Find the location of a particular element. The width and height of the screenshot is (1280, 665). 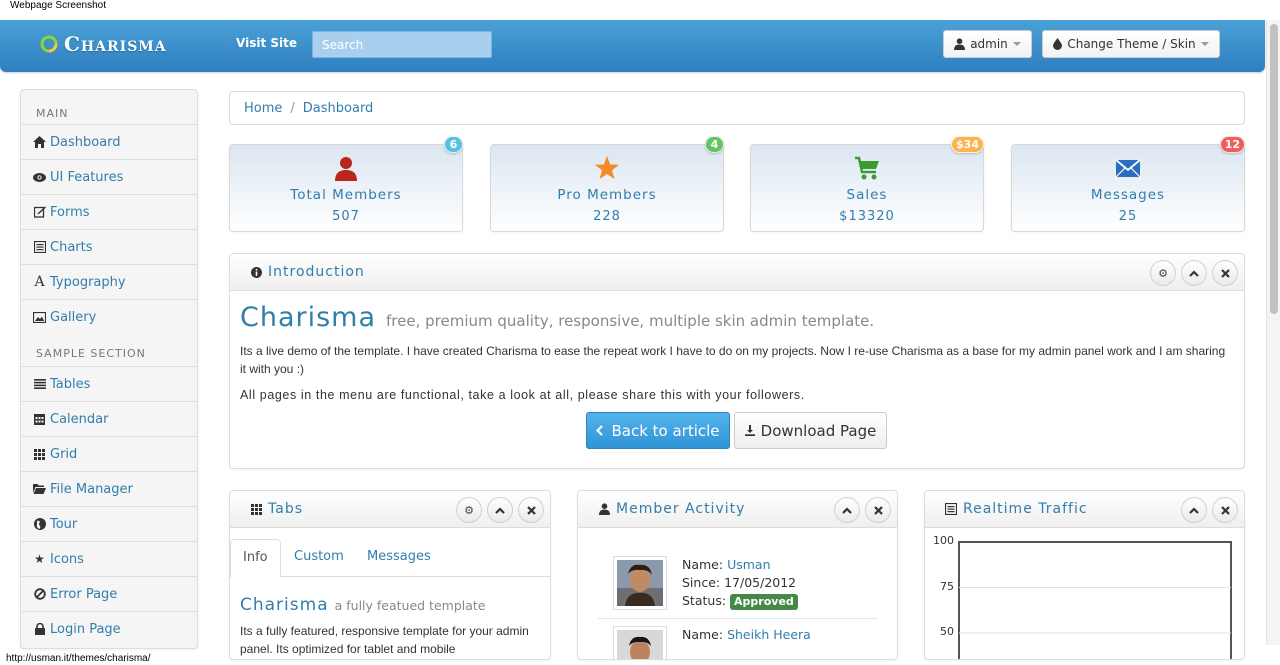

box-title: Realtime Traffic is located at coordinates (1016, 509).